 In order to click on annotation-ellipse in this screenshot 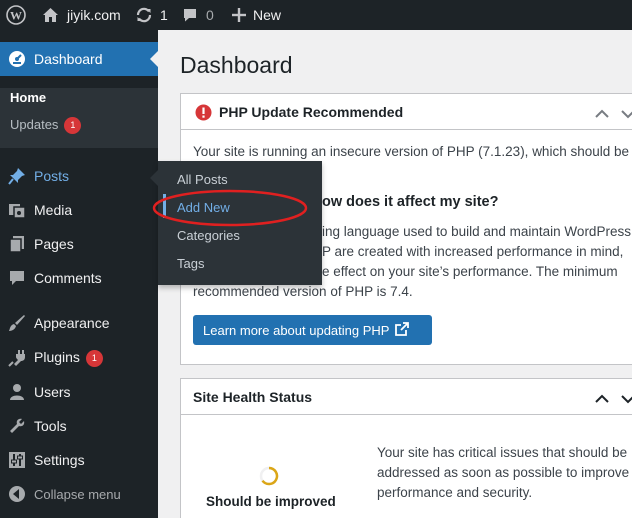, I will do `click(230, 208)`.